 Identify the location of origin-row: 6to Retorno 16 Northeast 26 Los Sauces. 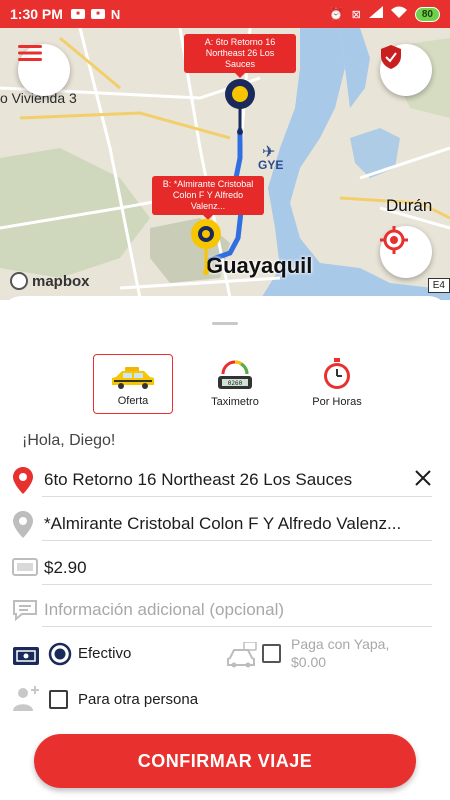
(225, 481).